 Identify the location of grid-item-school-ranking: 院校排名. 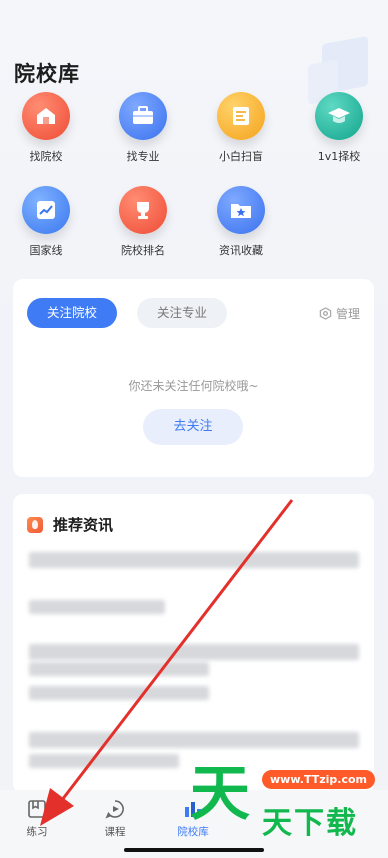
(143, 222).